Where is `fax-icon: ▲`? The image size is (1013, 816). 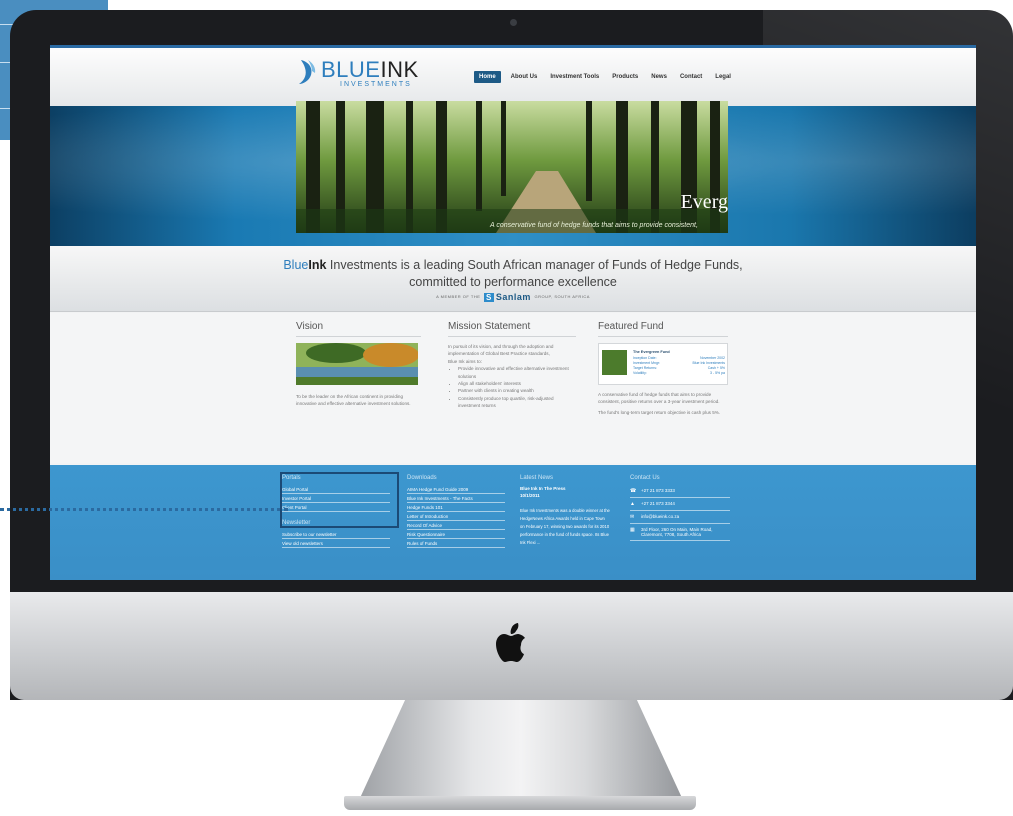
fax-icon: ▲ is located at coordinates (632, 504).